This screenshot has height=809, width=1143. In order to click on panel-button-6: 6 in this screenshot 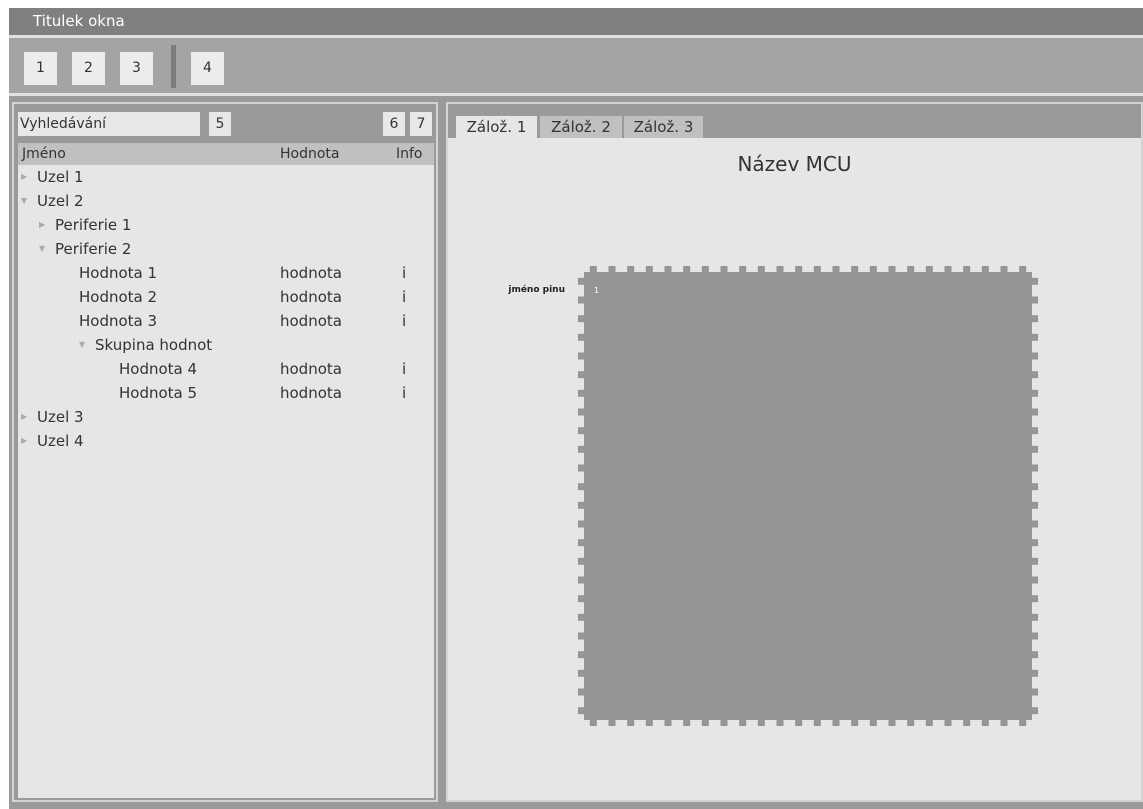, I will do `click(394, 124)`.